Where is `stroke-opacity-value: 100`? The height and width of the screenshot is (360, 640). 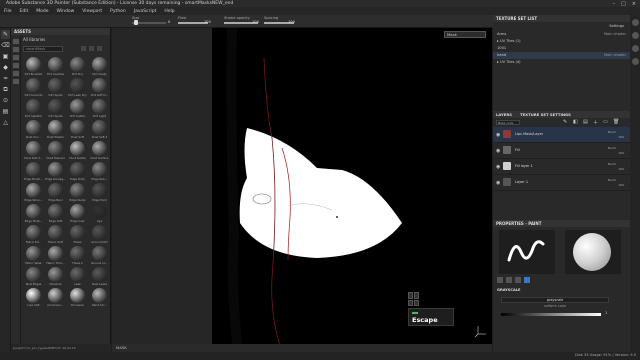 stroke-opacity-value: 100 is located at coordinates (255, 22).